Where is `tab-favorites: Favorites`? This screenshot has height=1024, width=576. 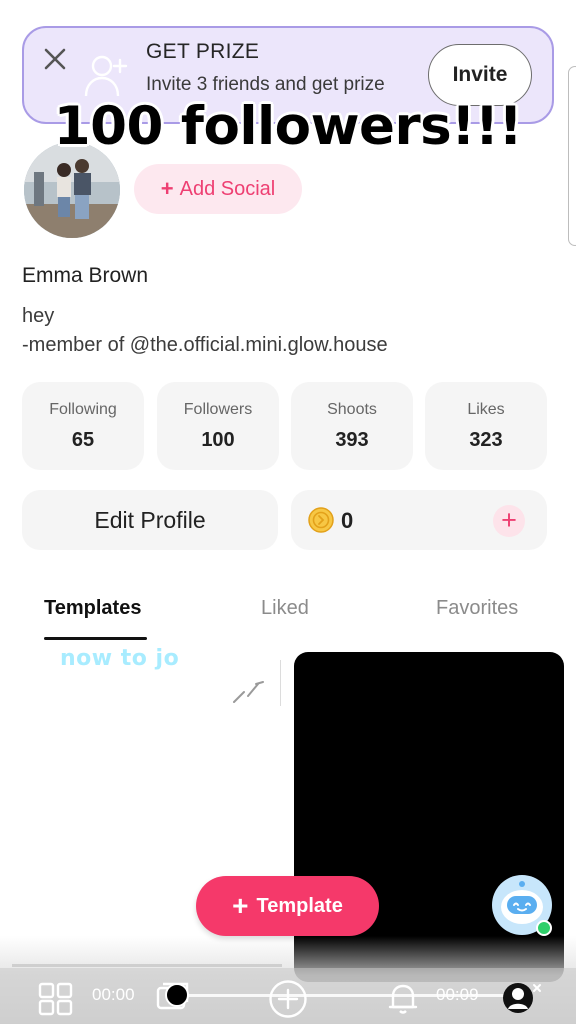 tab-favorites: Favorites is located at coordinates (477, 608).